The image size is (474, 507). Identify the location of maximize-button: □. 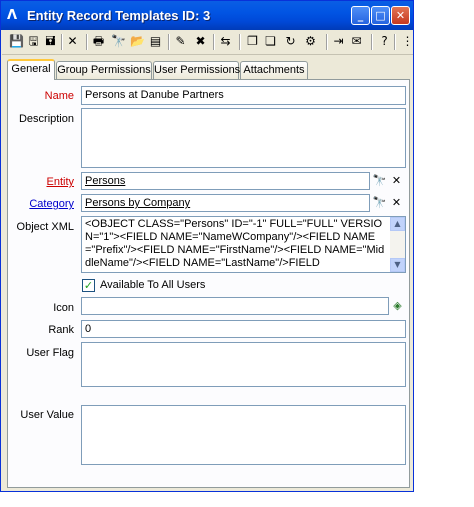
(380, 15).